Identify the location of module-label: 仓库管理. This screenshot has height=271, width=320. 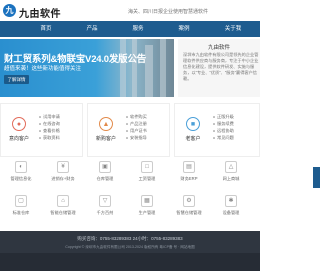
(105, 178).